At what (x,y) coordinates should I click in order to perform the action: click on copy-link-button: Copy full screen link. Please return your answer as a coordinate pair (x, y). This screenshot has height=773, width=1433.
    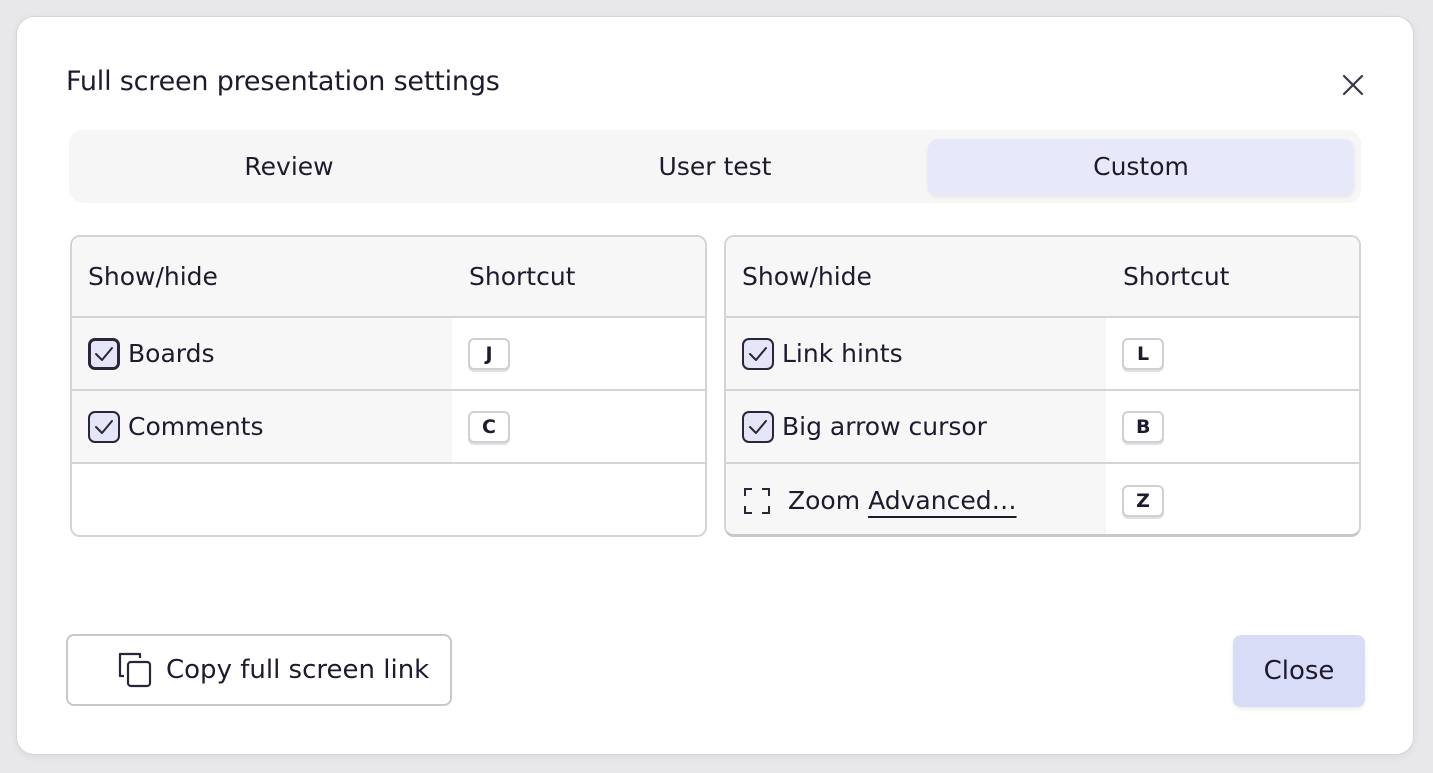
    Looking at the image, I should click on (259, 670).